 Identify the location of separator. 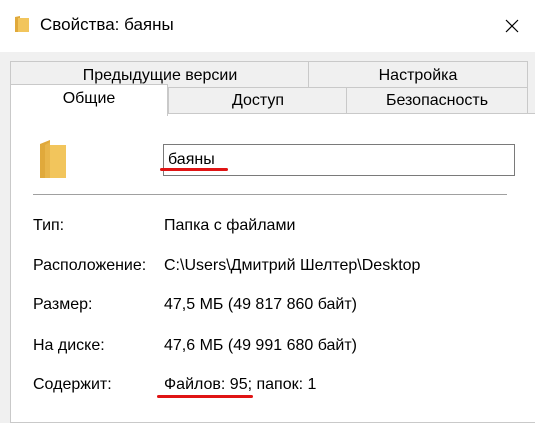
(270, 194).